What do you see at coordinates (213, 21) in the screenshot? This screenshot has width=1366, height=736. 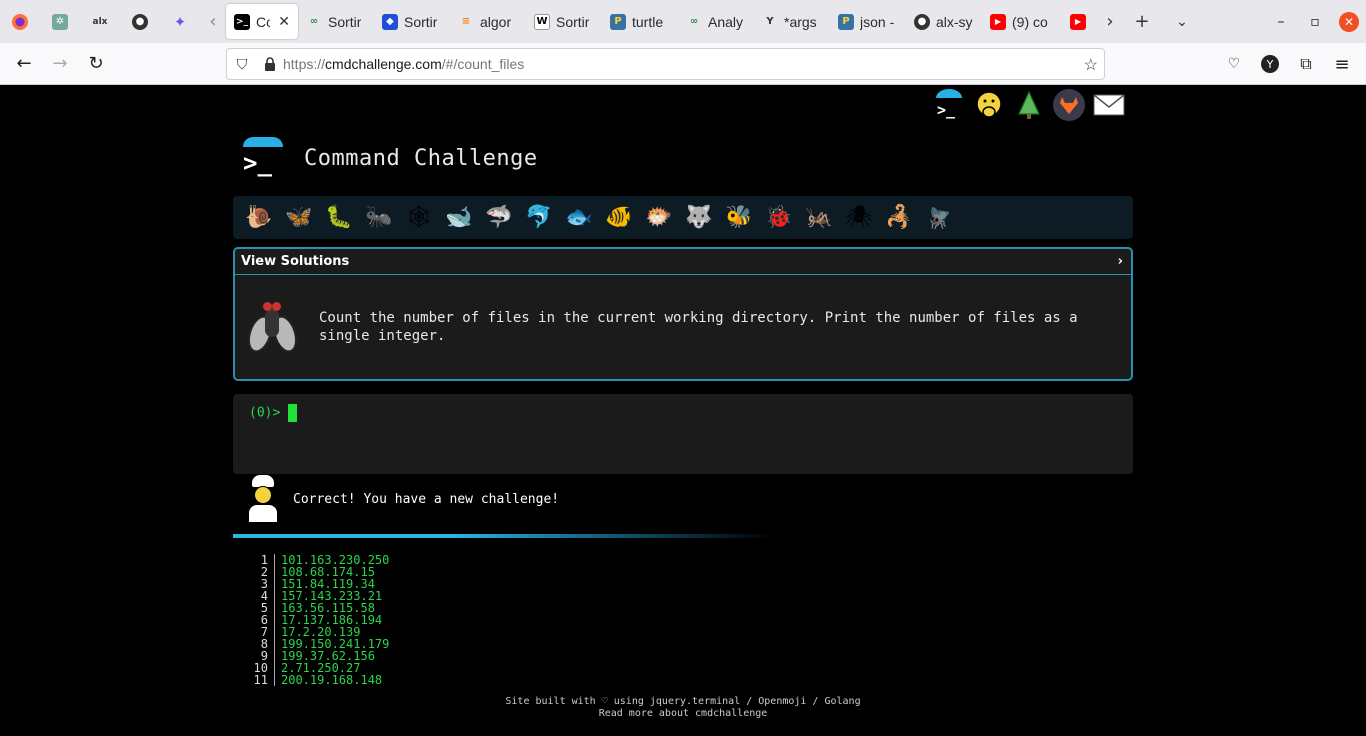 I see `tabs-scroll-left-icon: ‹` at bounding box center [213, 21].